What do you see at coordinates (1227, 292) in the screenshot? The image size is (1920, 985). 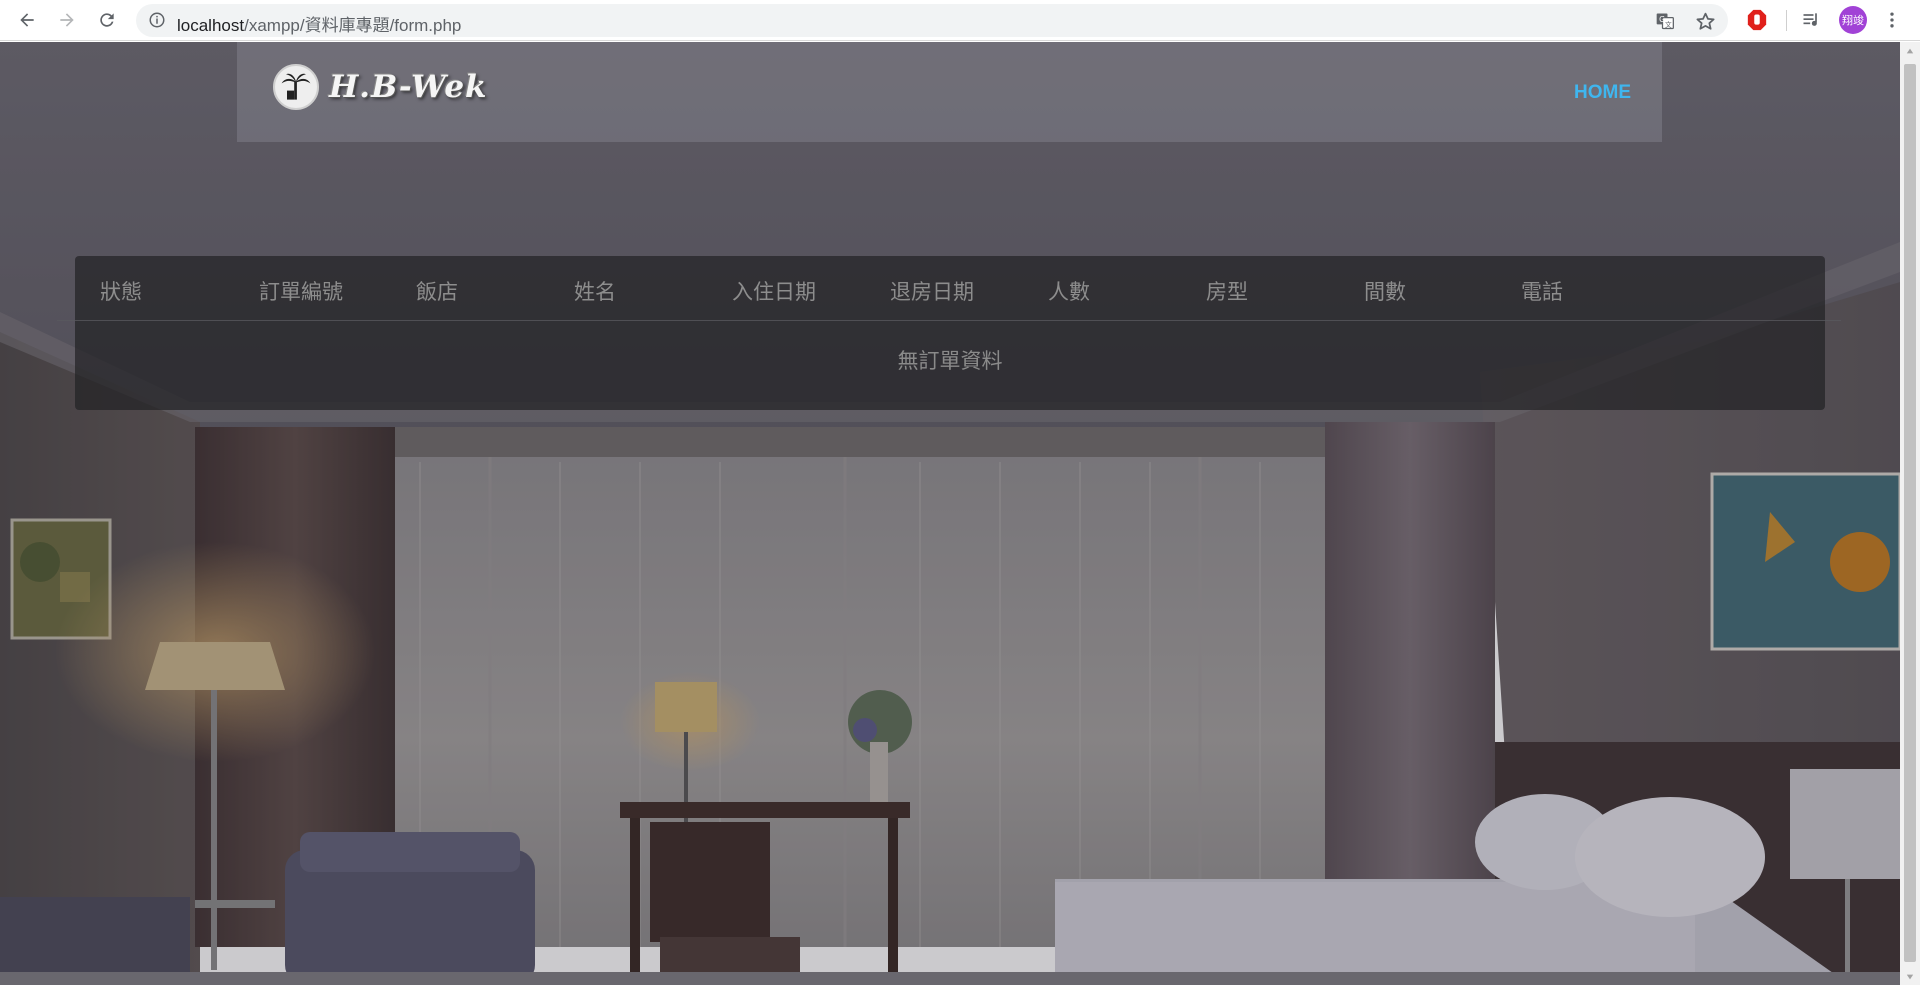 I see `header-room-type: 房型` at bounding box center [1227, 292].